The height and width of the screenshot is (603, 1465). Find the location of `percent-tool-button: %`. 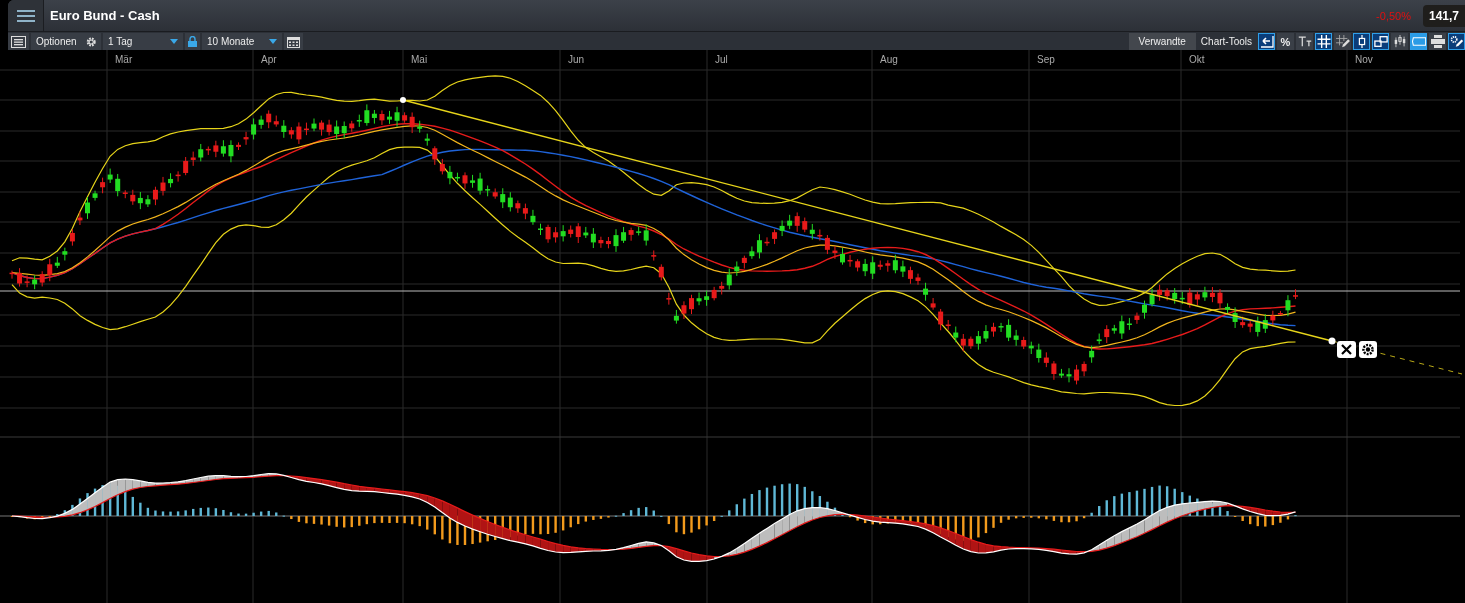

percent-tool-button: % is located at coordinates (1285, 41).